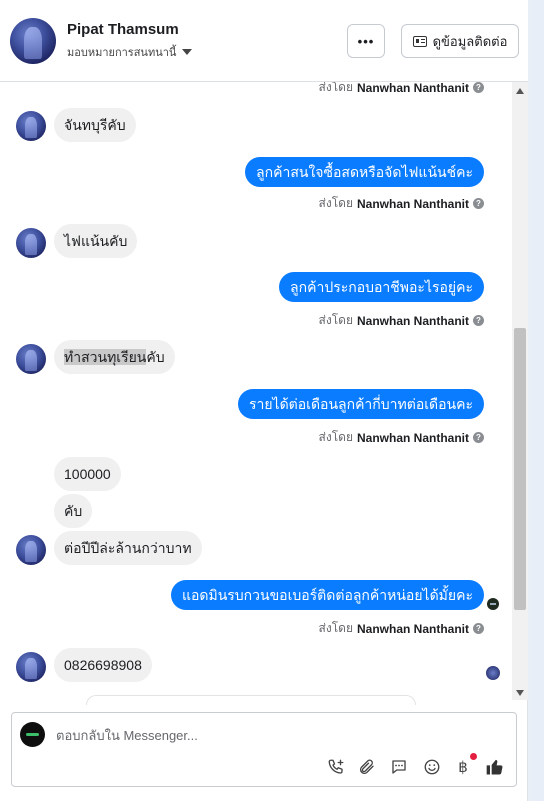 The image size is (544, 801). Describe the element at coordinates (381, 287) in the screenshot. I see `outgoing-message: ลูกค้าประกอบอาชีพอะไรอยู่คะ` at that location.